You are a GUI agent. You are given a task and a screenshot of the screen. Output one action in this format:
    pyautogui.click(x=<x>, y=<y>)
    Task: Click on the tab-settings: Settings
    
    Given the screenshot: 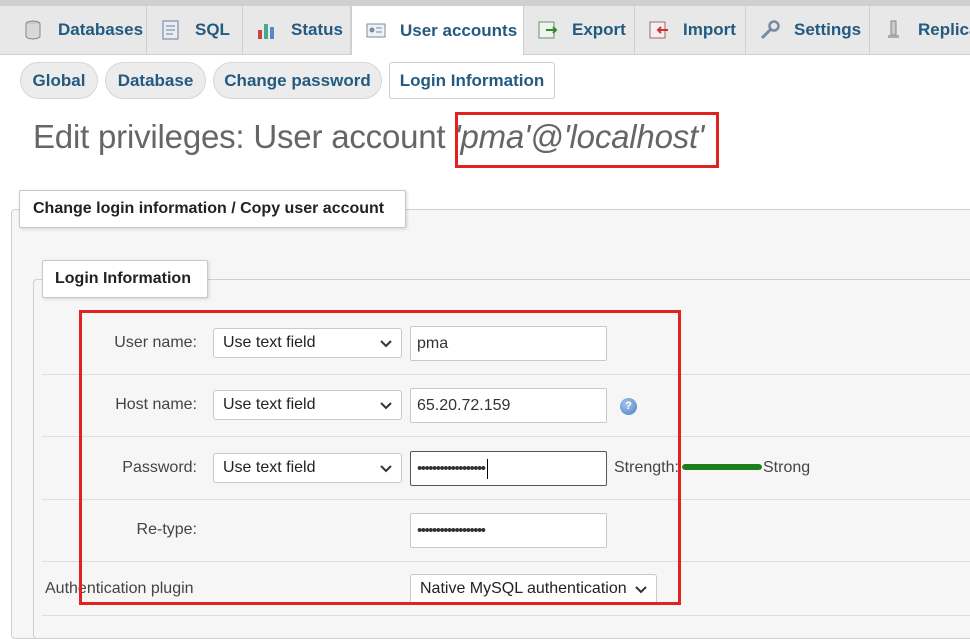 What is the action you would take?
    pyautogui.click(x=808, y=30)
    